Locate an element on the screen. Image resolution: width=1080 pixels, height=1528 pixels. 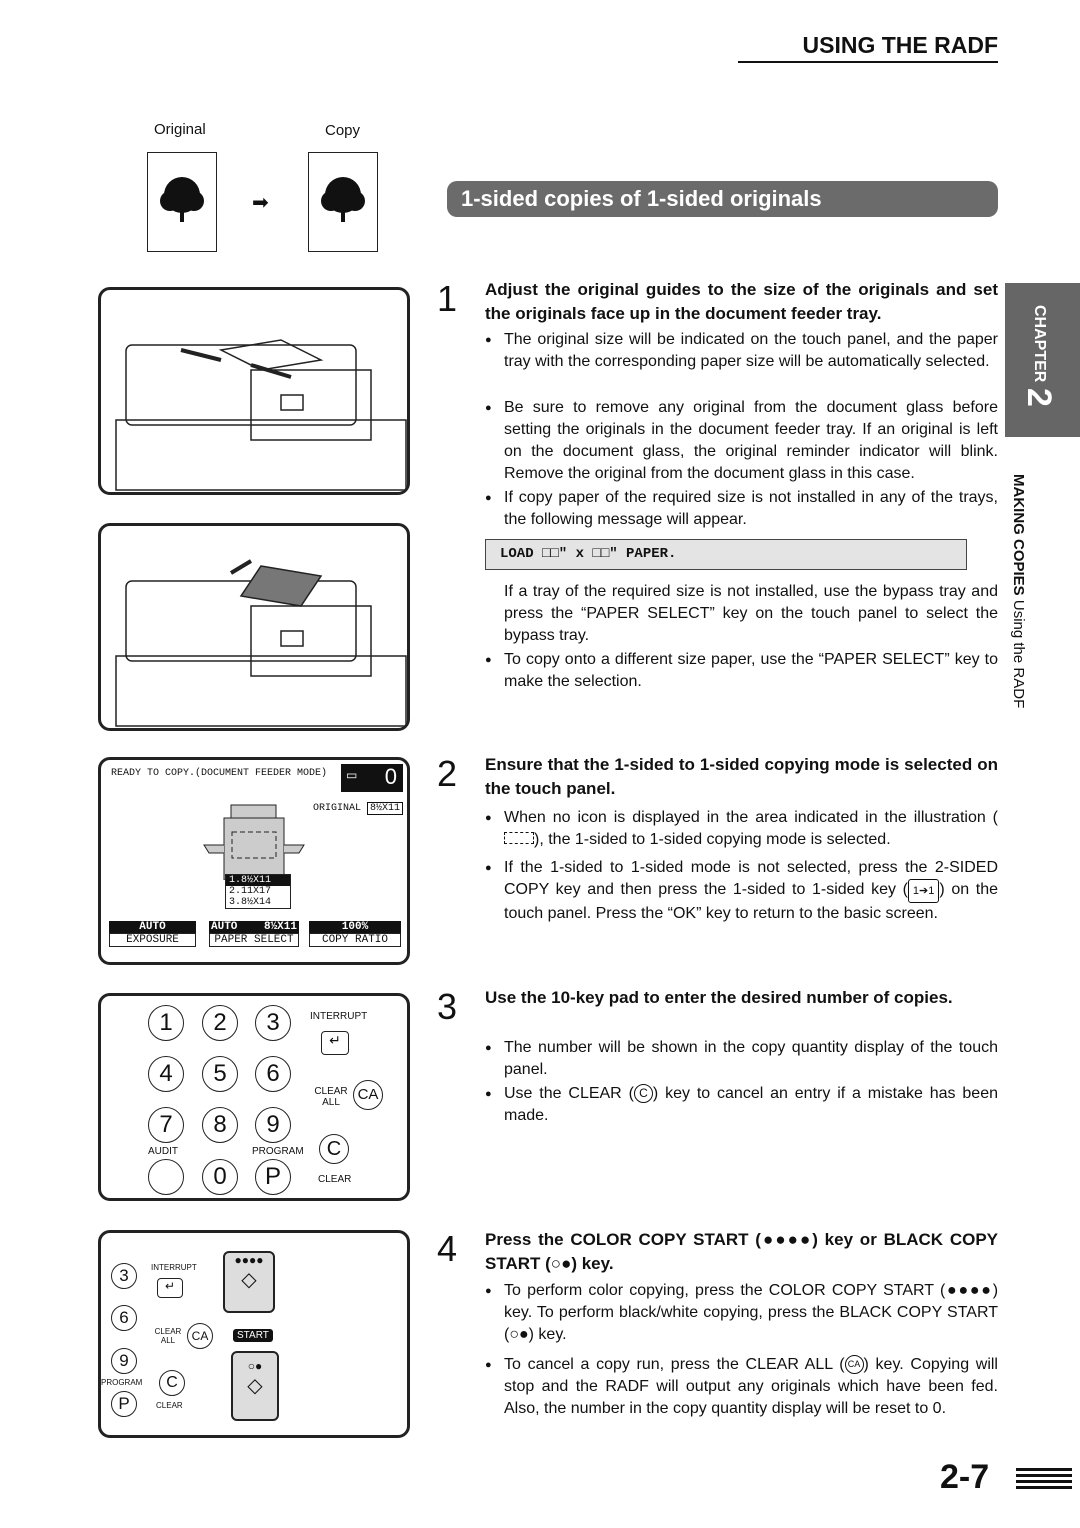
step-number: 2 is located at coordinates (447, 773).